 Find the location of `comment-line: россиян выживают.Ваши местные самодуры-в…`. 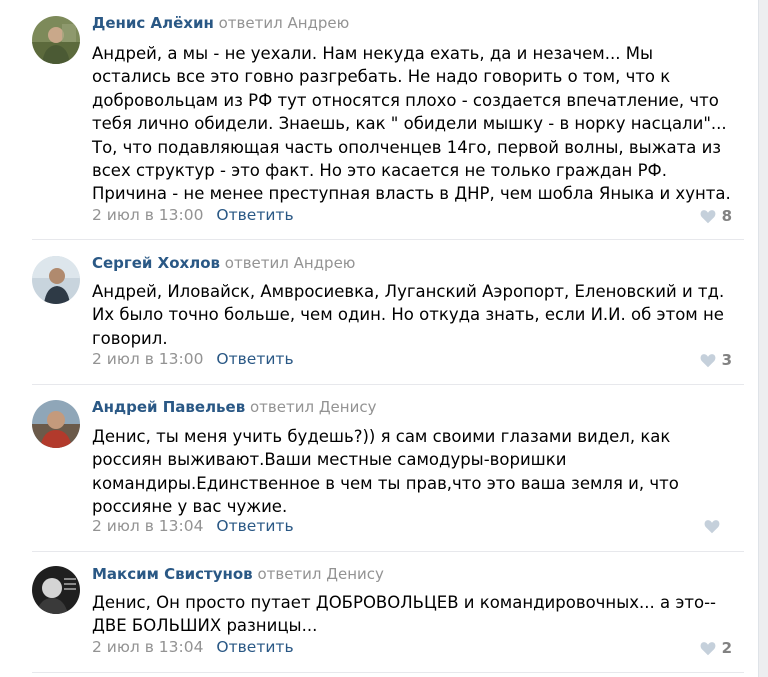

comment-line: россиян выживают.Ваши местные самодуры-в… is located at coordinates (329, 460).